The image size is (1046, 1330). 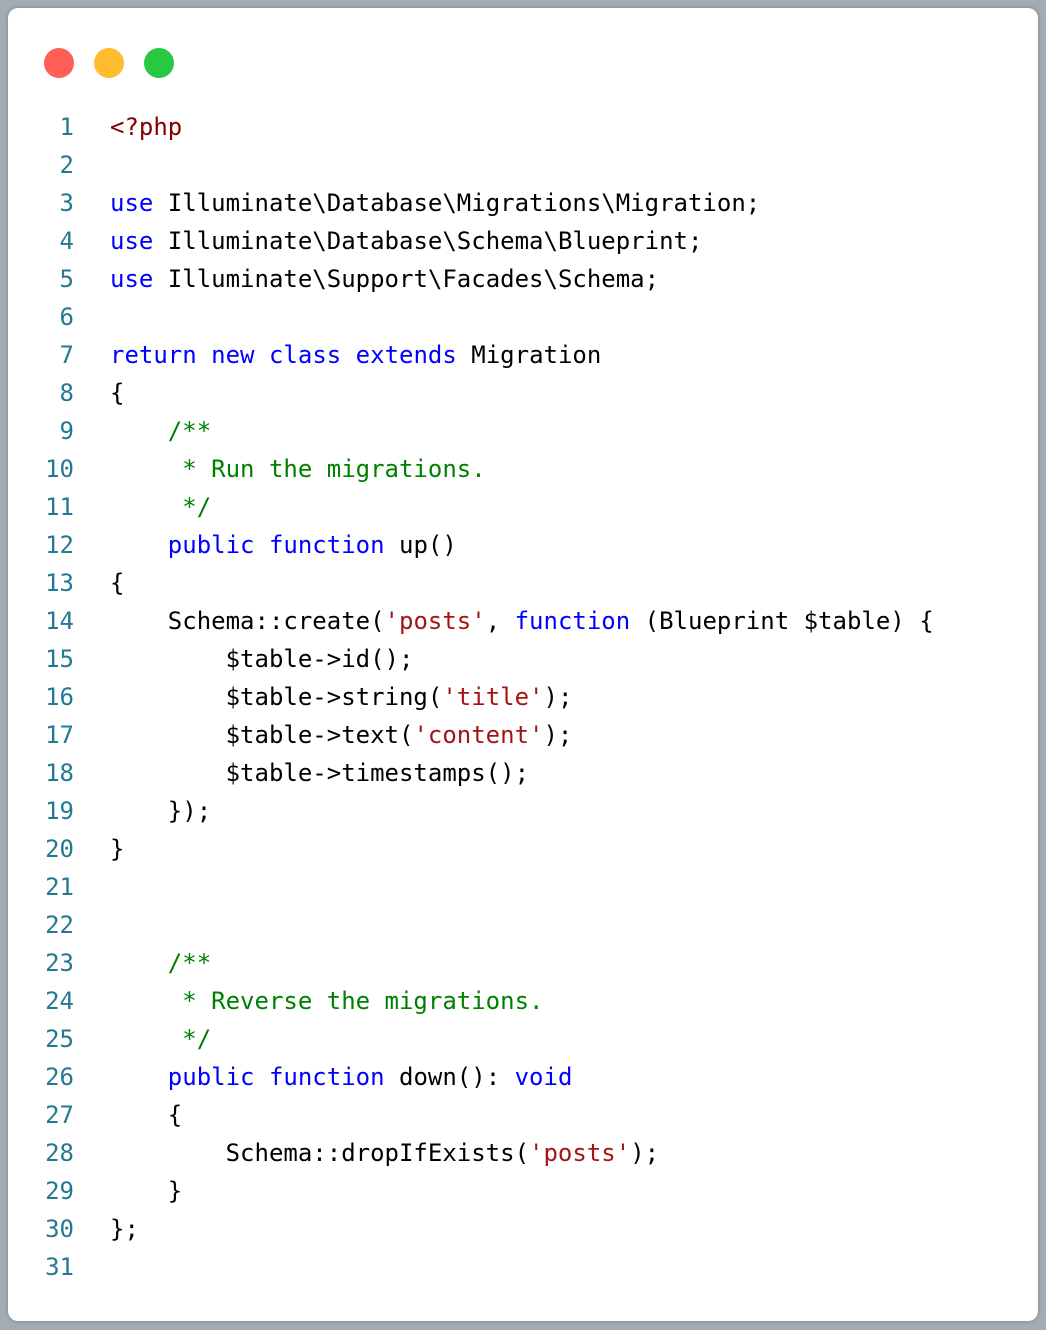 I want to click on code-token: Schema::dropIfExists(, so click(x=320, y=1153).